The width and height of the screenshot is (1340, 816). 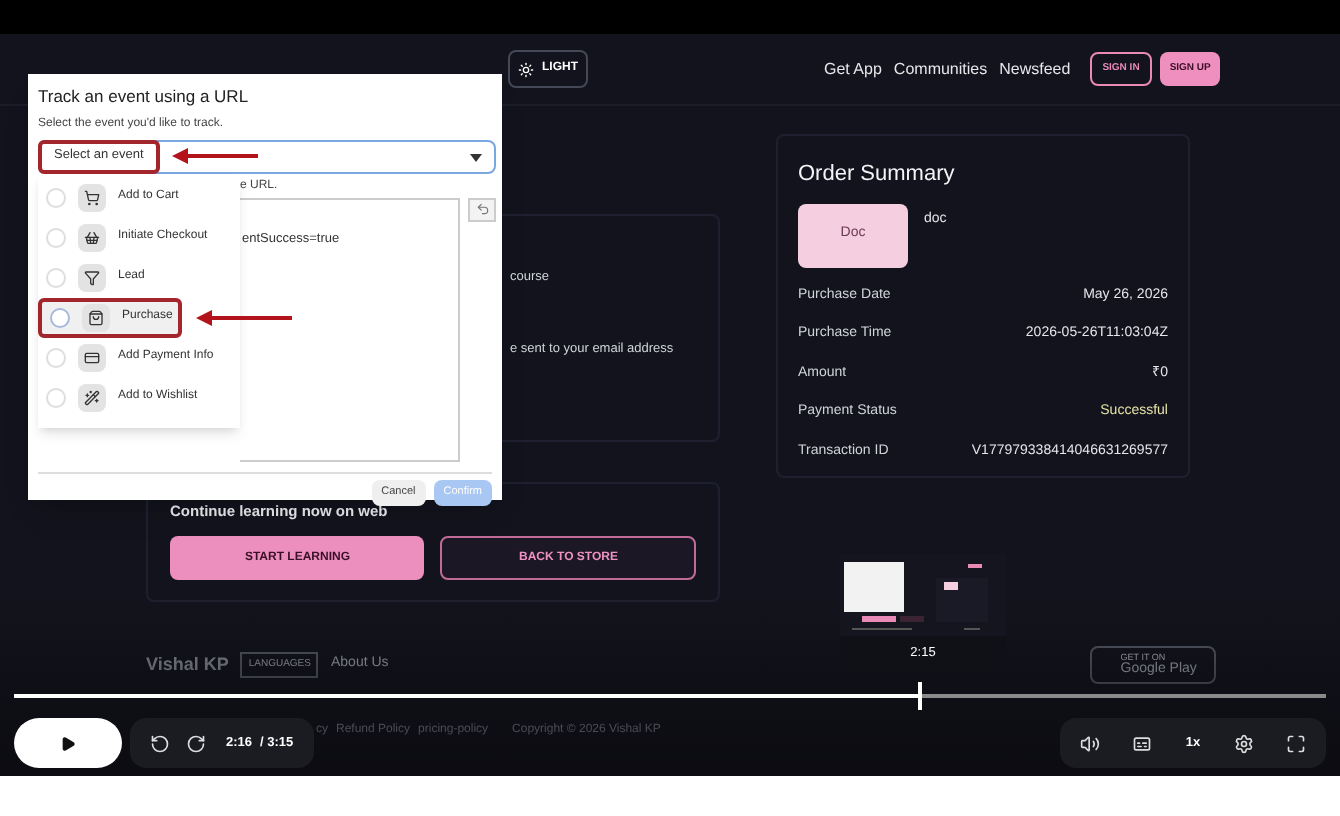 I want to click on dialog-title: Track an event using a URL, so click(x=144, y=97).